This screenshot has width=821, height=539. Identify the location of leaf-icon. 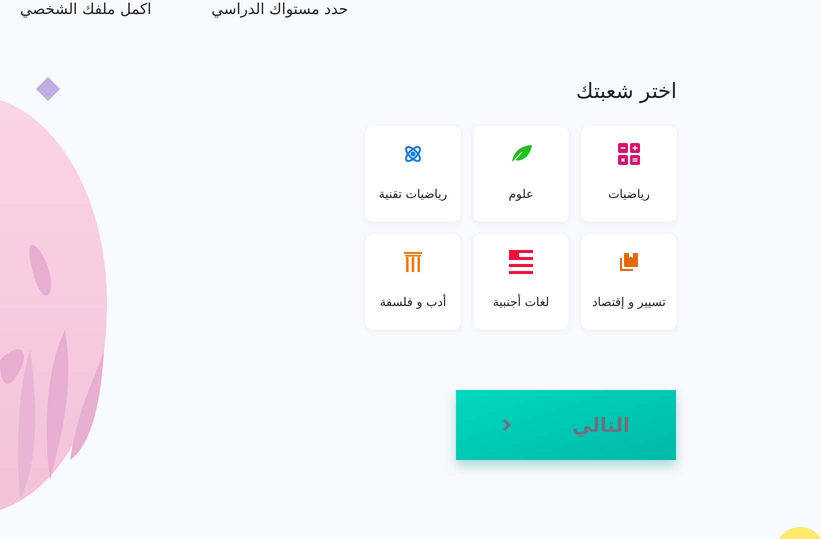
(521, 154).